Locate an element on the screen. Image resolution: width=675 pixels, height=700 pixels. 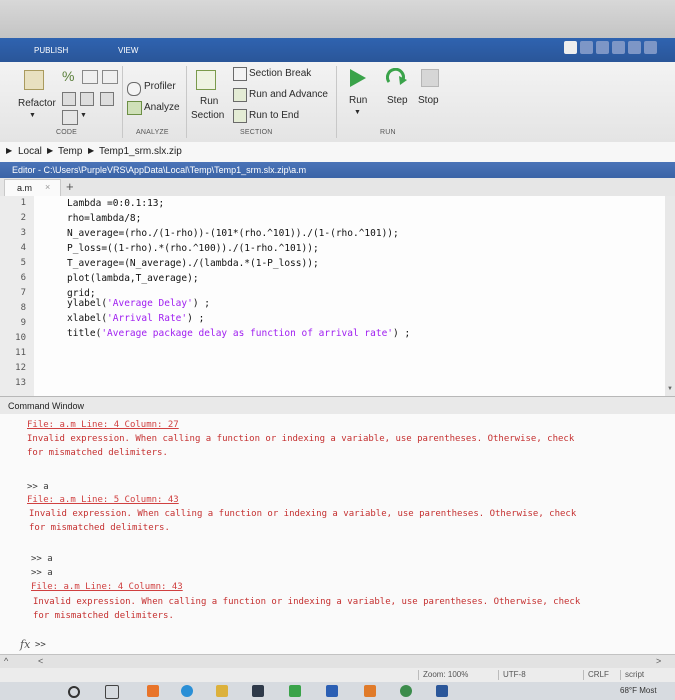
store-icon is located at coordinates (258, 691).